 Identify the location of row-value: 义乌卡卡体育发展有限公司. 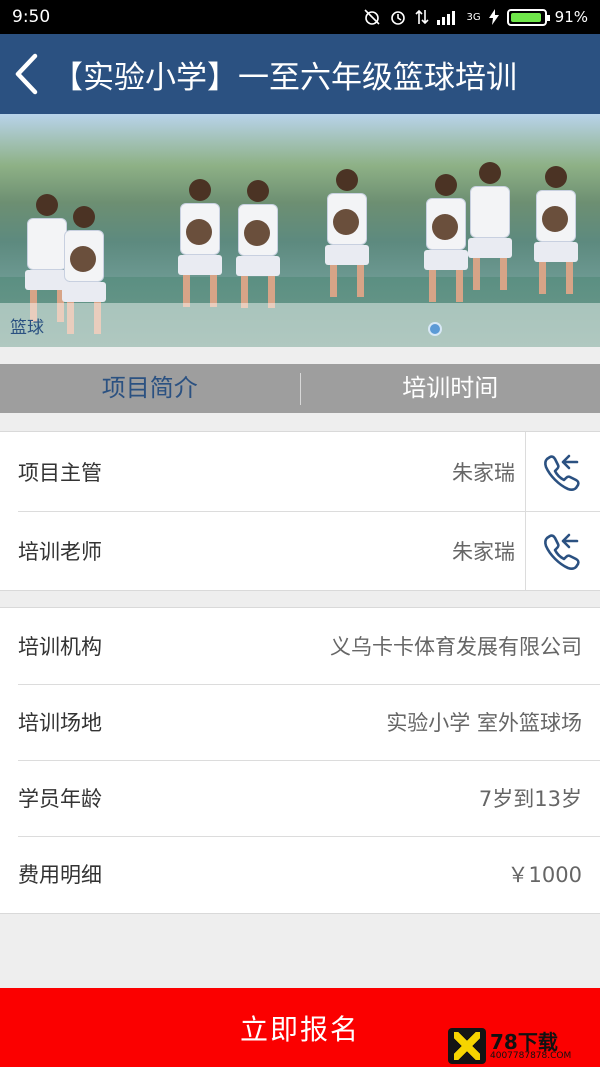
(456, 647).